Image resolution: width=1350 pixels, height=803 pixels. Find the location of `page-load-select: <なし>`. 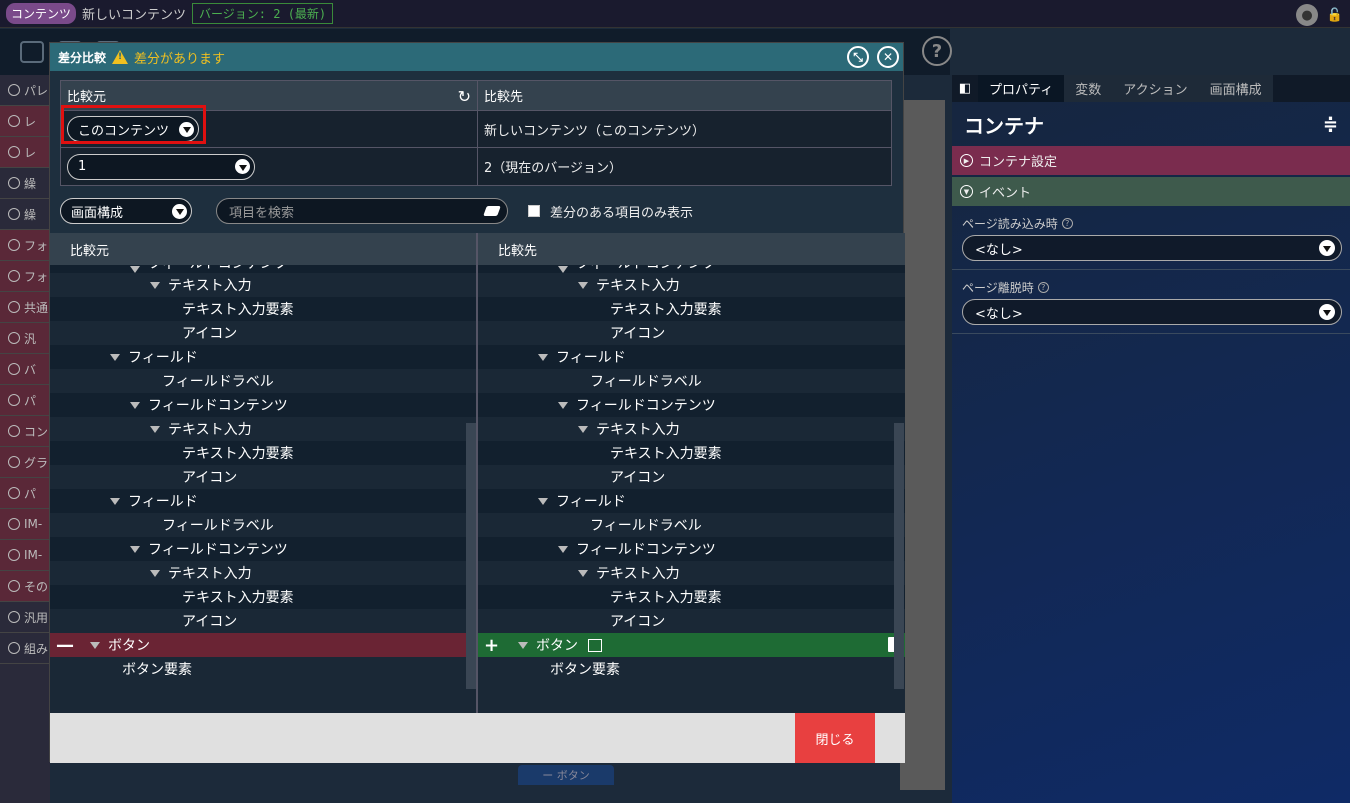

page-load-select: <なし> is located at coordinates (1152, 248).